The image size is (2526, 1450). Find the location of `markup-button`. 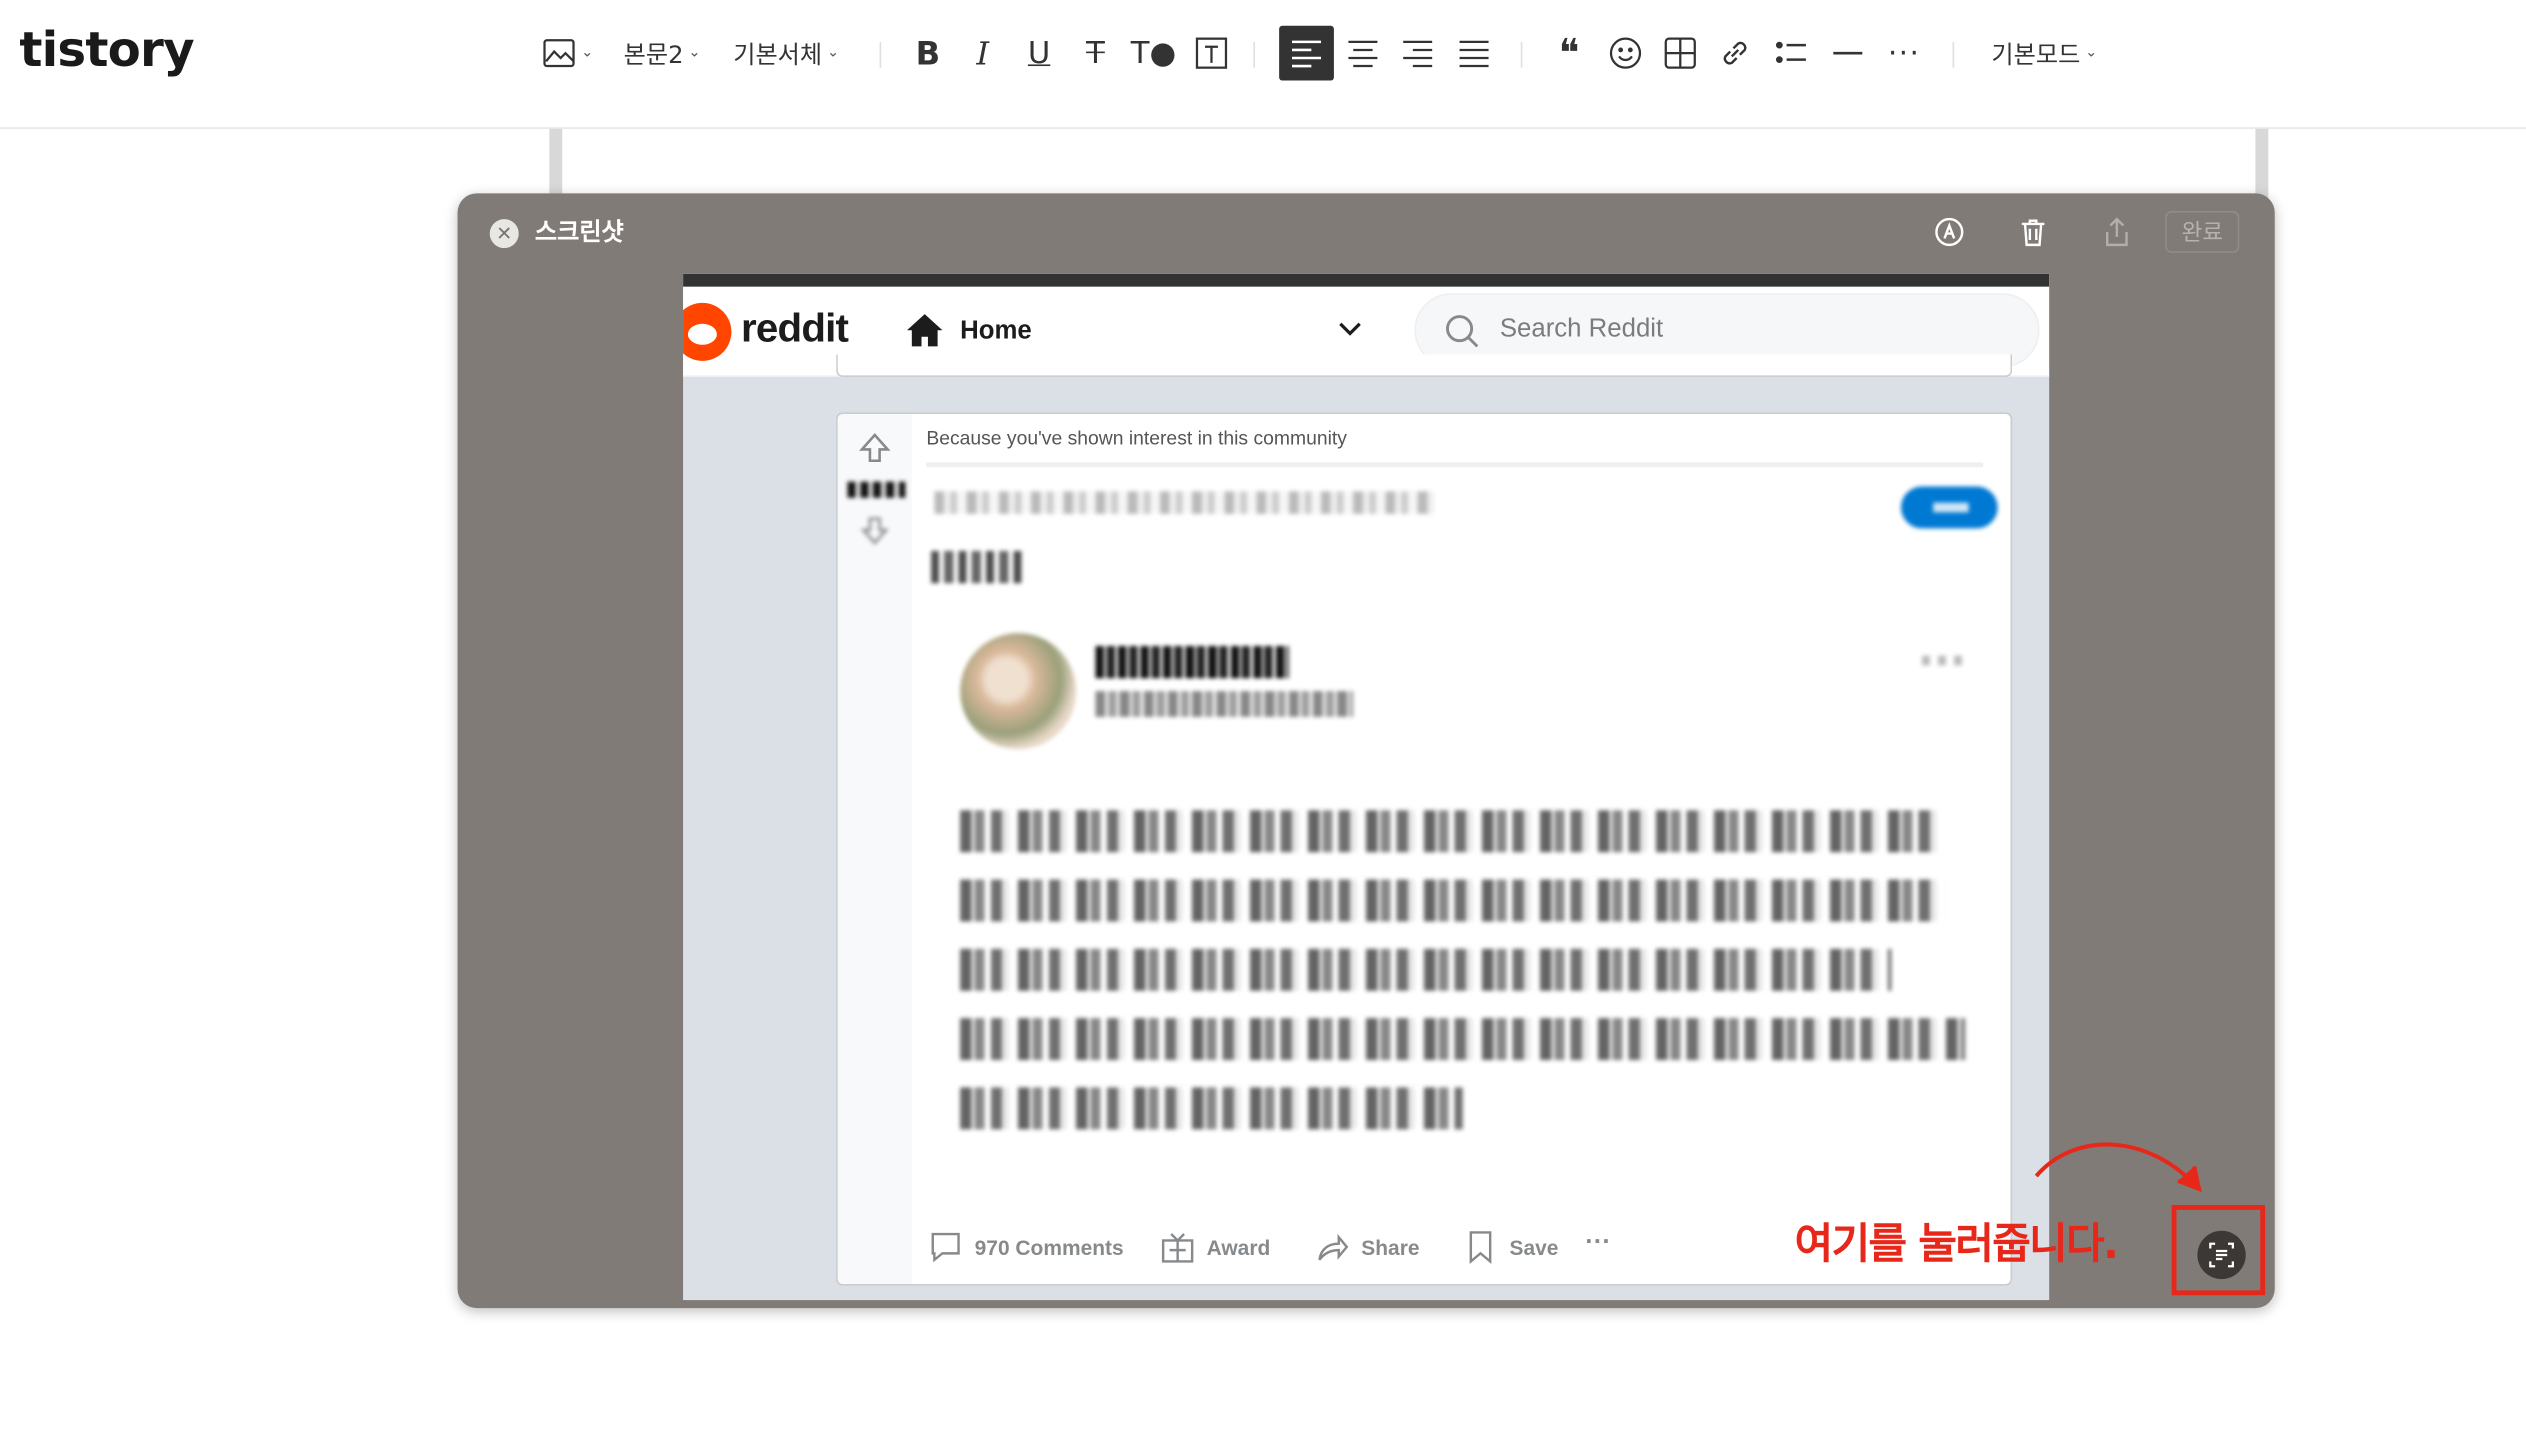

markup-button is located at coordinates (1949, 232).